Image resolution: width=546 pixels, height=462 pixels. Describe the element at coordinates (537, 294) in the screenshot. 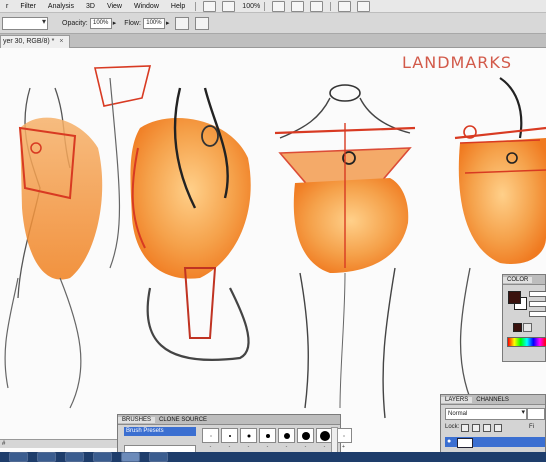

I see `color-slider-r` at that location.